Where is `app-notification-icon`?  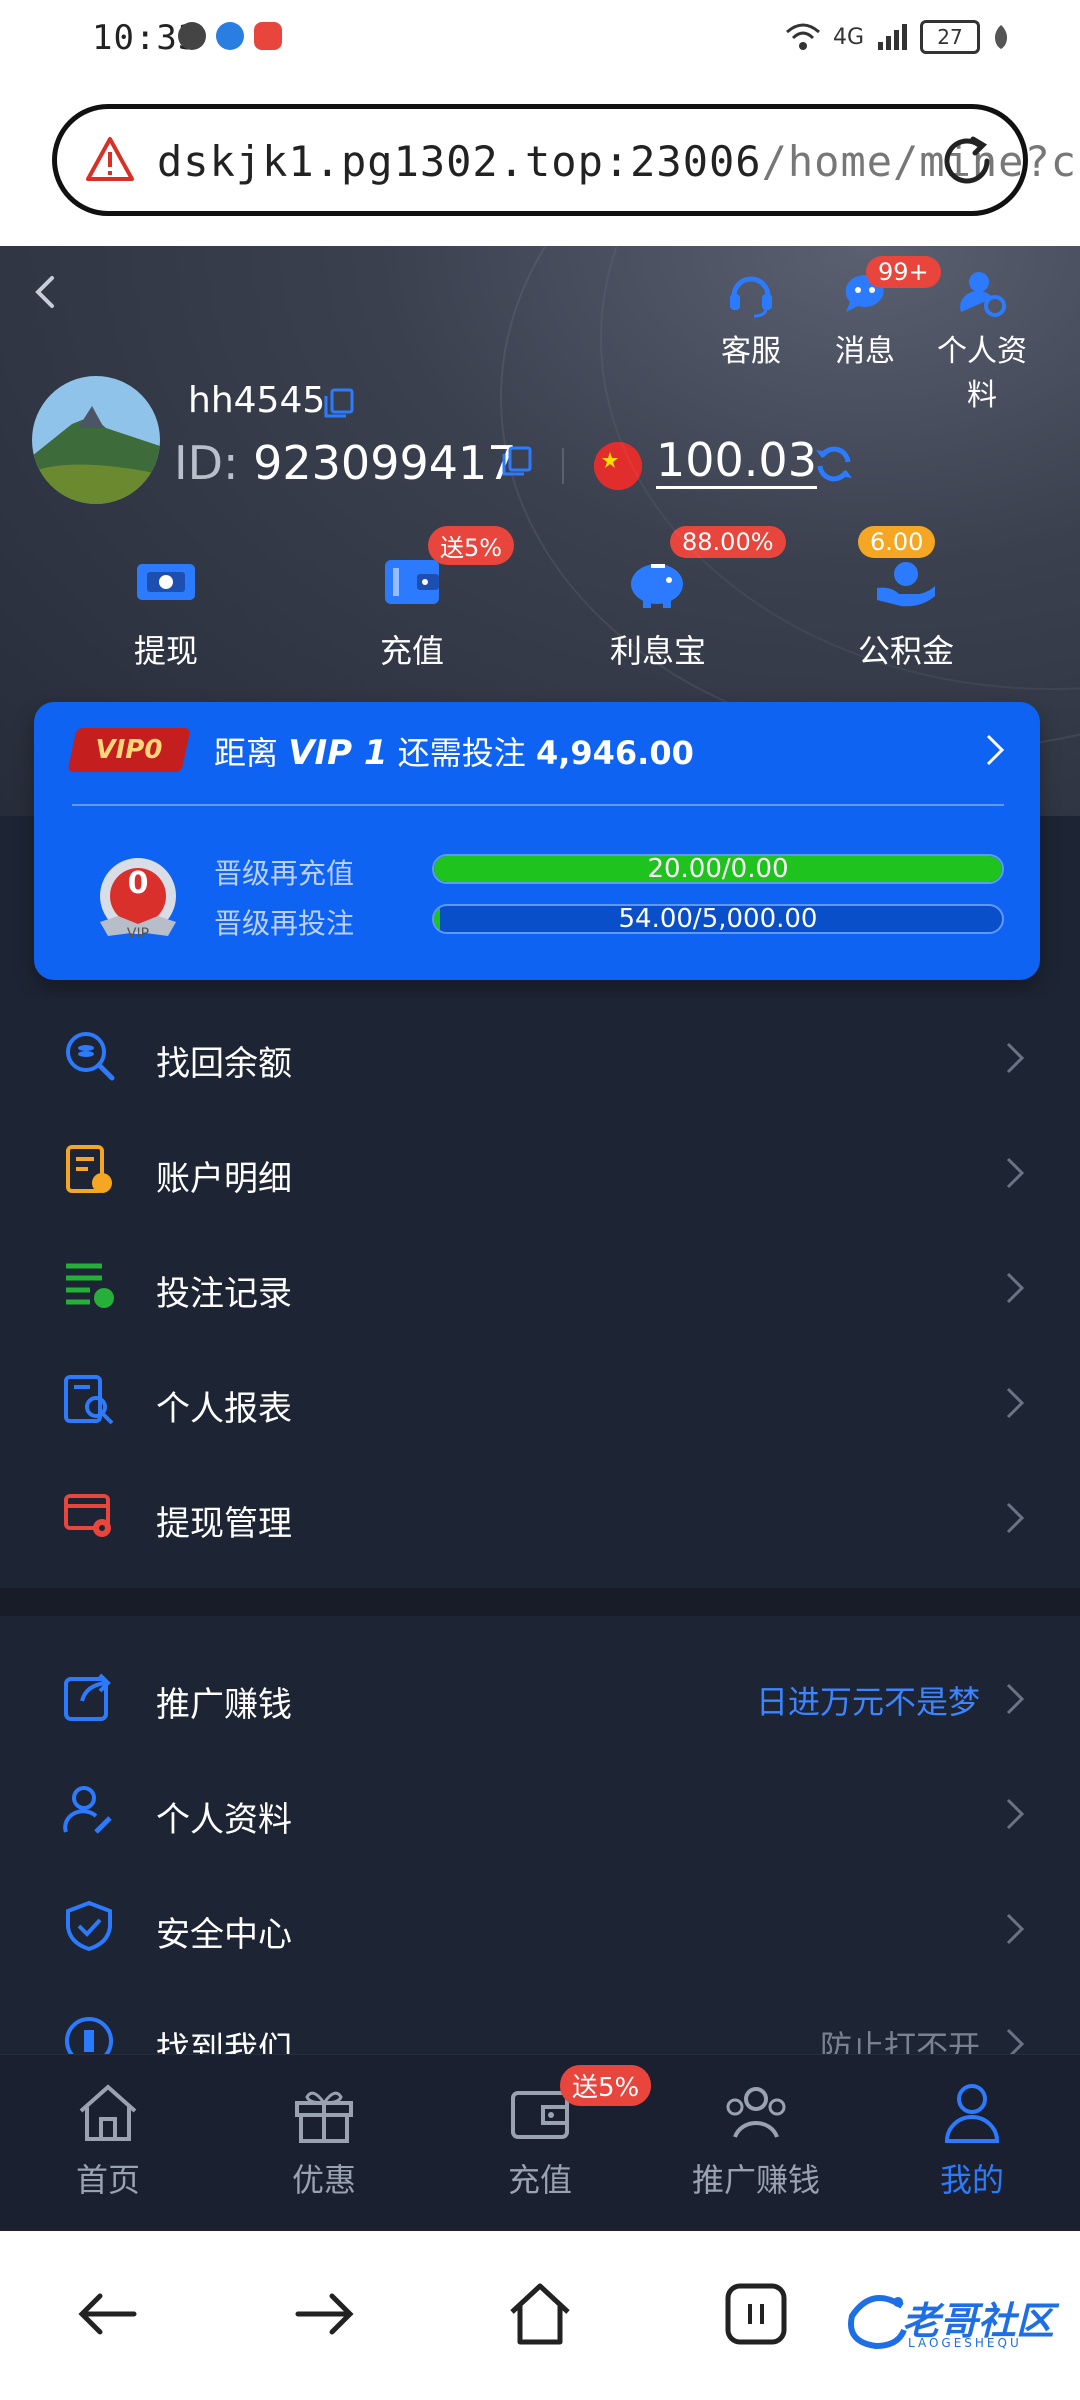
app-notification-icon is located at coordinates (230, 36).